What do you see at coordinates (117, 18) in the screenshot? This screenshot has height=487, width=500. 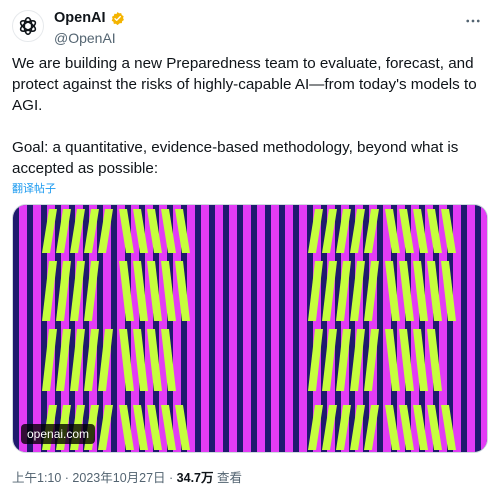 I see `verified-badge-icon` at bounding box center [117, 18].